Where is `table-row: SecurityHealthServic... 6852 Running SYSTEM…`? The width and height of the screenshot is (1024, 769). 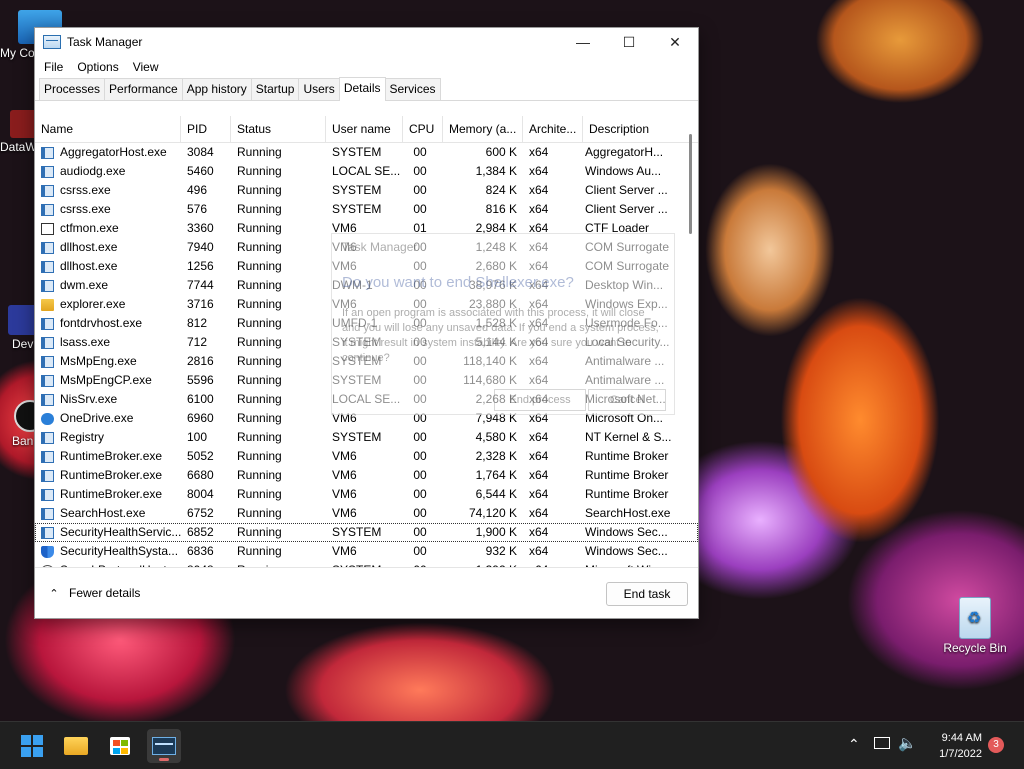
table-row: SecurityHealthServic... 6852 Running SYSTEM… is located at coordinates (366, 532).